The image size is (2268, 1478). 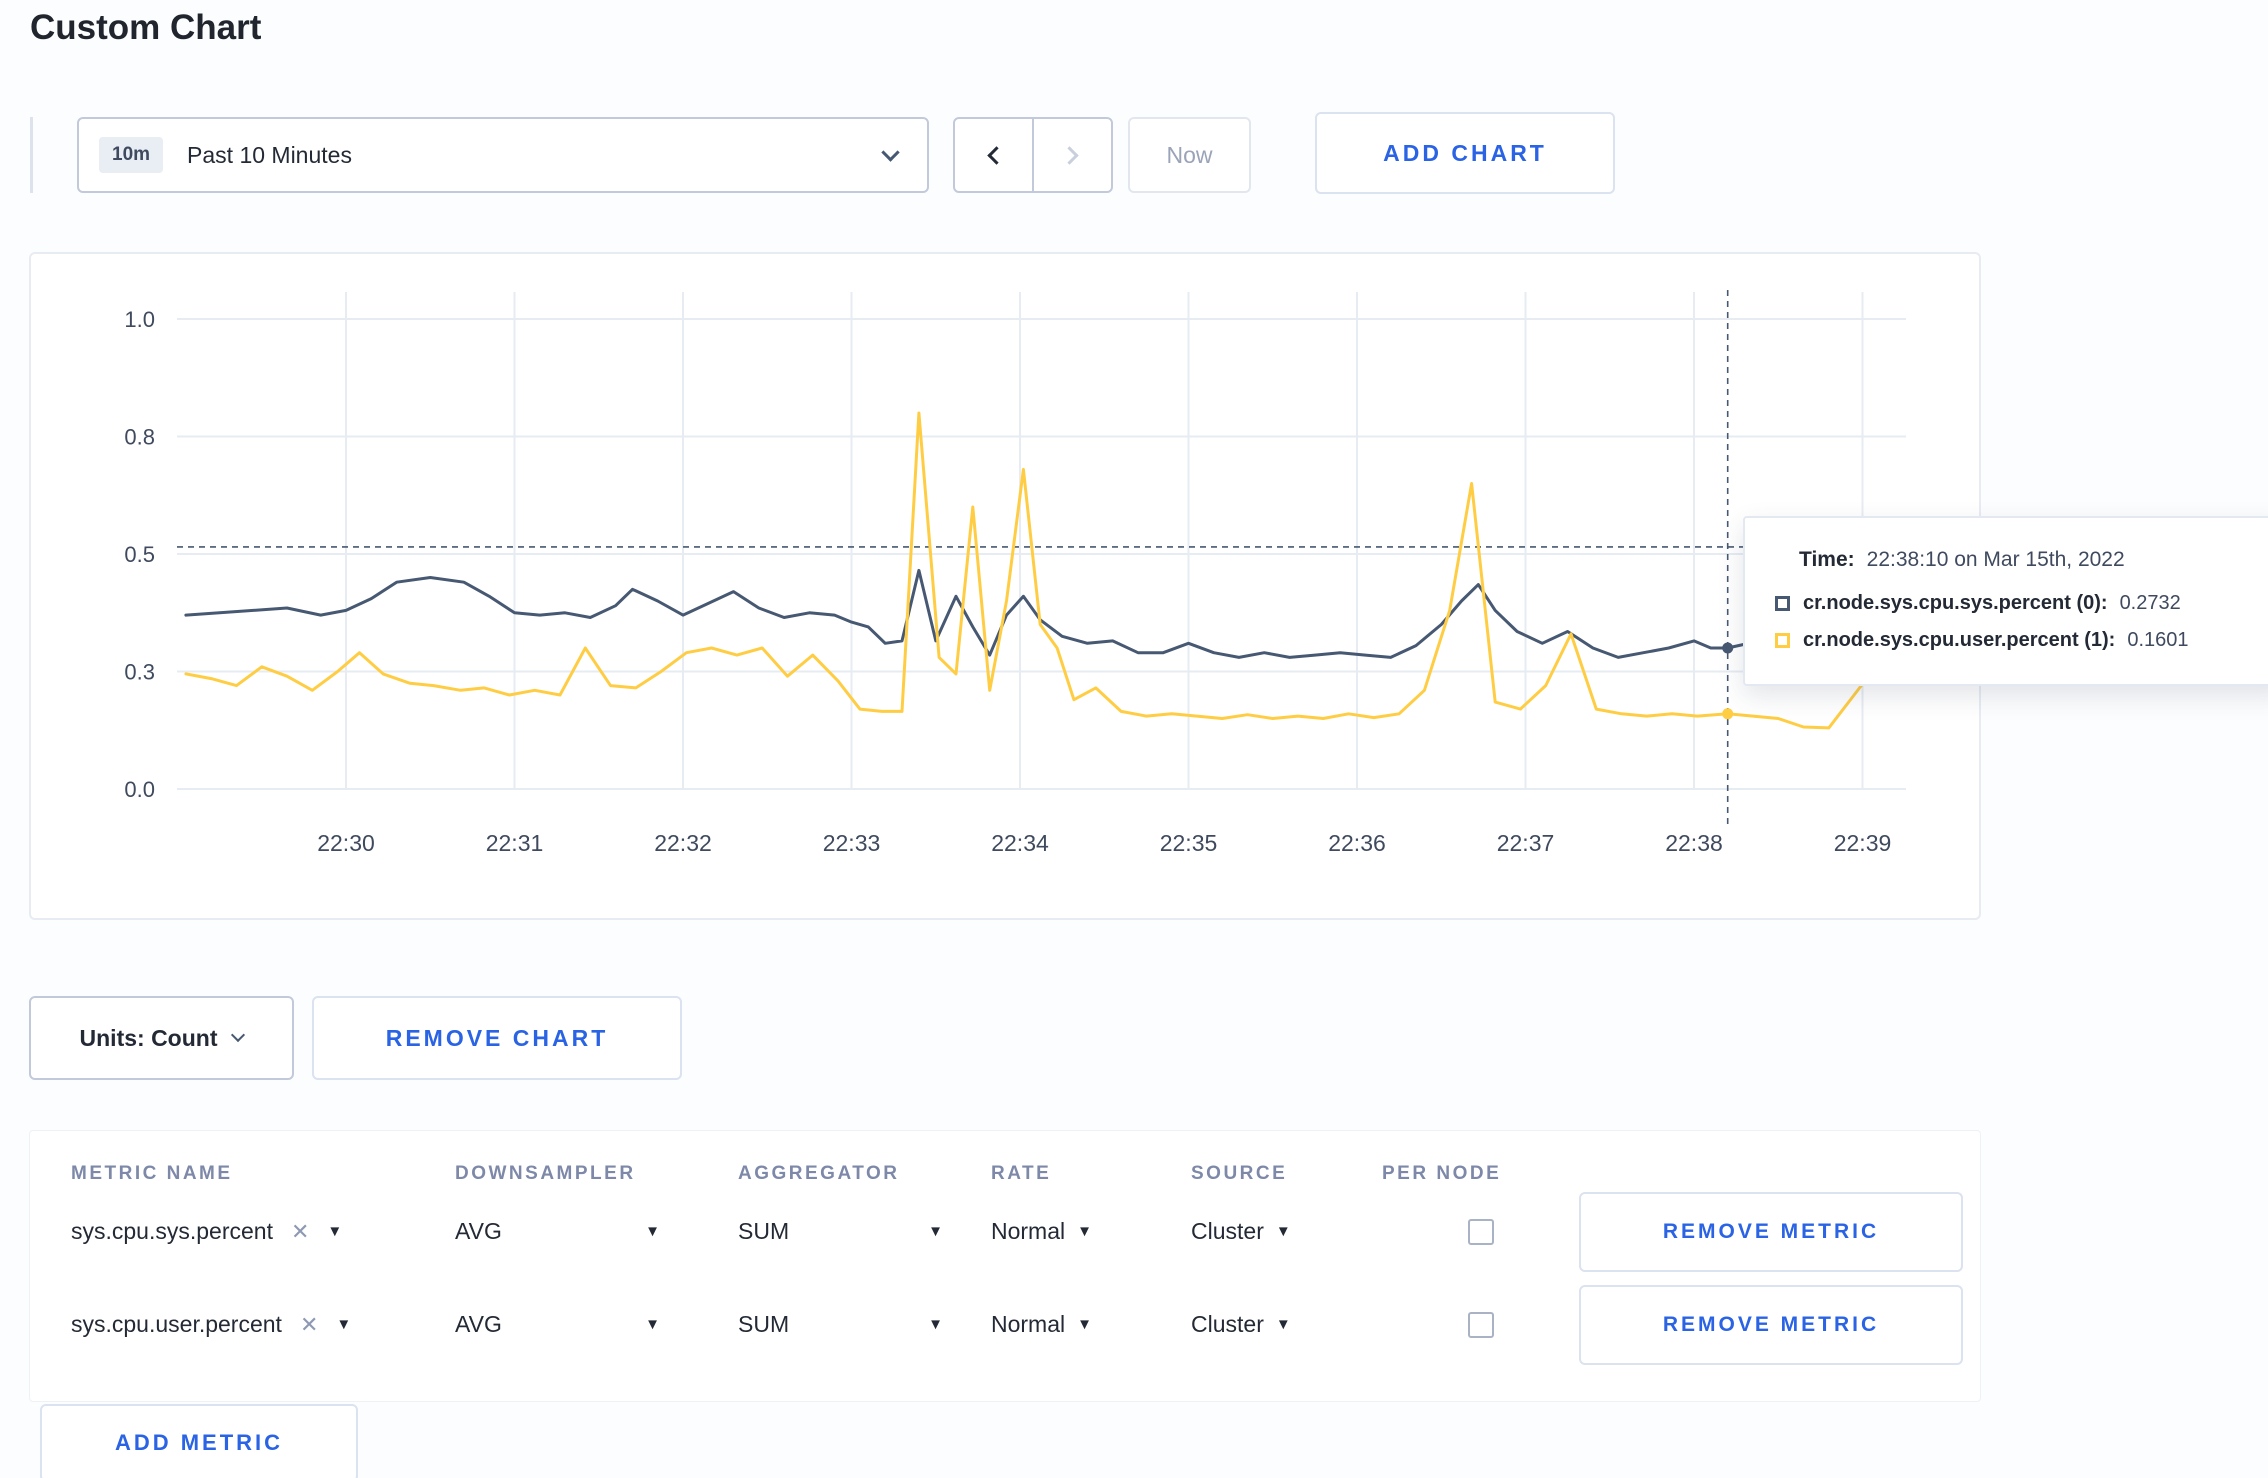 What do you see at coordinates (1863, 843) in the screenshot?
I see `x-axis-tick-label: 22:39` at bounding box center [1863, 843].